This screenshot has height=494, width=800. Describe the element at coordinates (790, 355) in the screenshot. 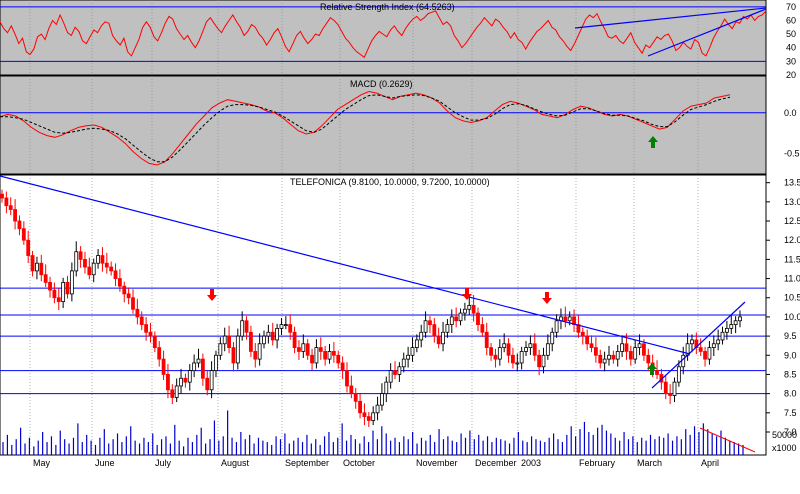

I see `price-y-tick: 9.0` at that location.